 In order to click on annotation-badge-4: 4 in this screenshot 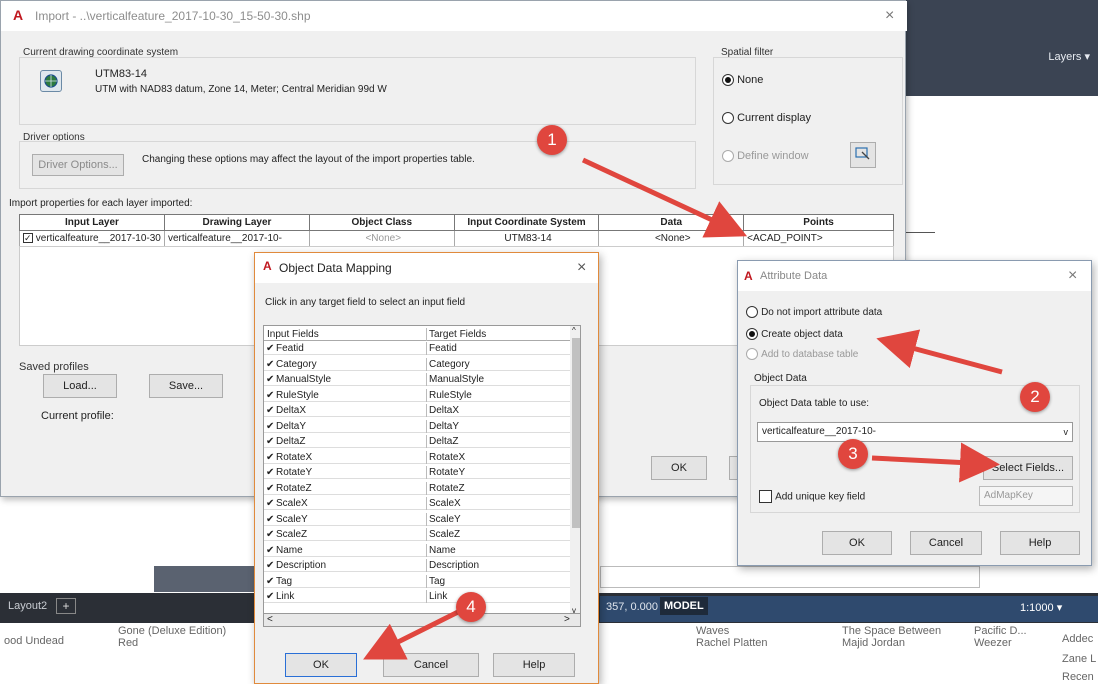, I will do `click(471, 607)`.